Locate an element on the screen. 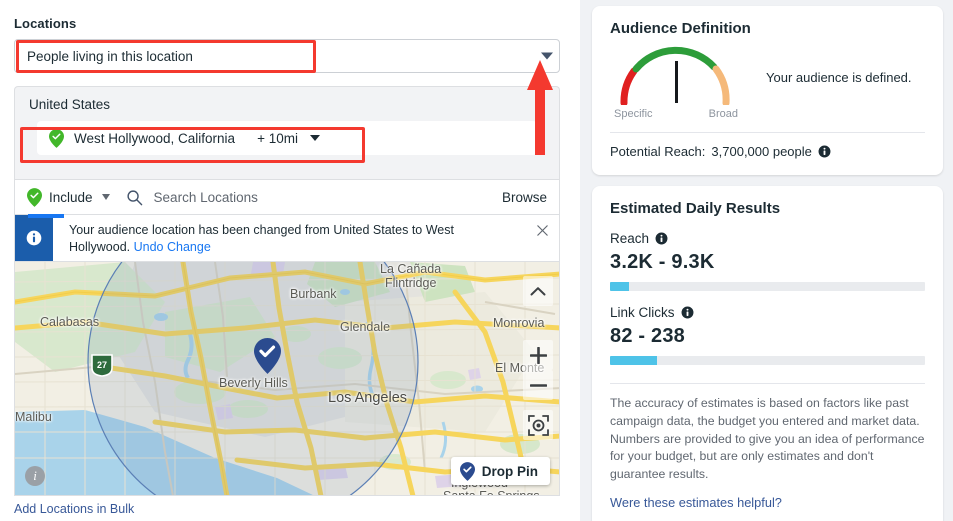 The image size is (953, 521). green-check-pin-icon is located at coordinates (56, 138).